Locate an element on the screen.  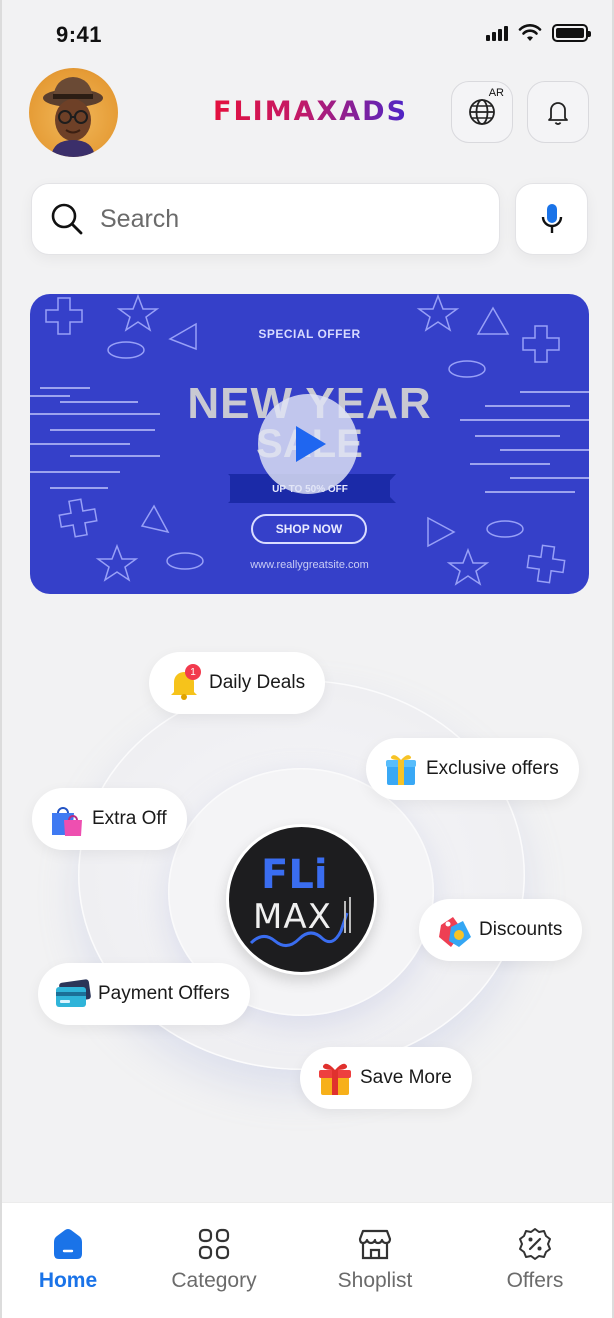
avatar is located at coordinates (73, 112).